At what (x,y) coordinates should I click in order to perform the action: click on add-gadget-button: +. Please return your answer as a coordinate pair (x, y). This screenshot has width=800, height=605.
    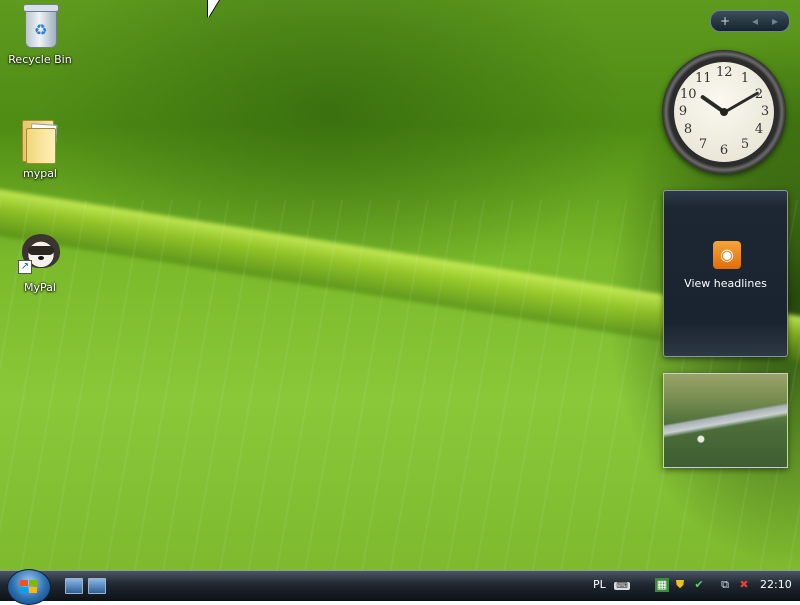
    Looking at the image, I should click on (725, 21).